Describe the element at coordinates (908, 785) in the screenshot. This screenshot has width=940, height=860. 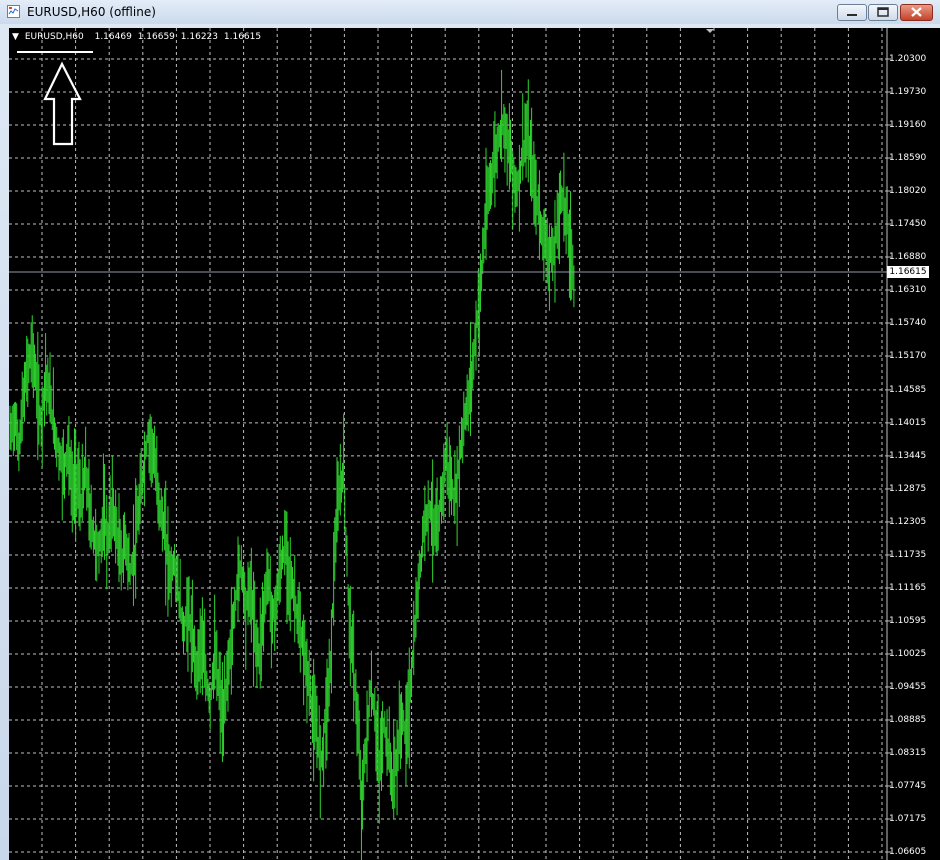
I see `price-scale-label: 1.07745` at that location.